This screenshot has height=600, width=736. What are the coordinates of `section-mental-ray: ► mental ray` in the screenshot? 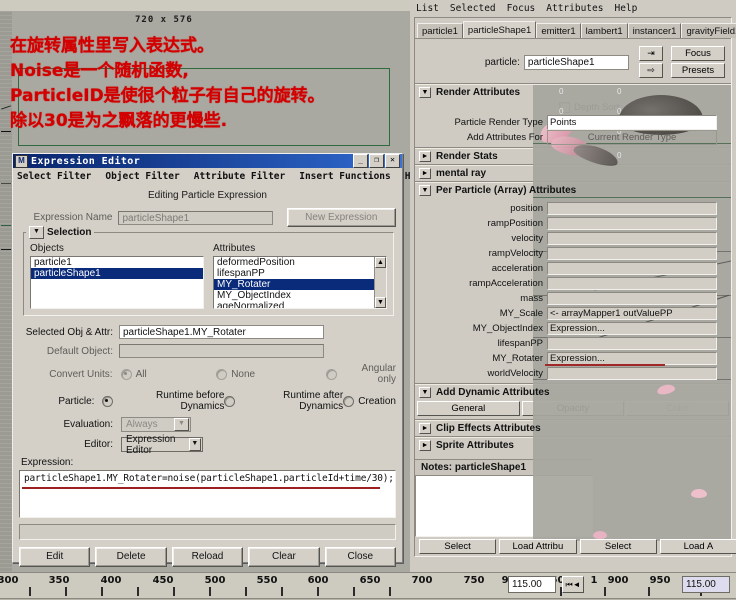 It's located at (573, 173).